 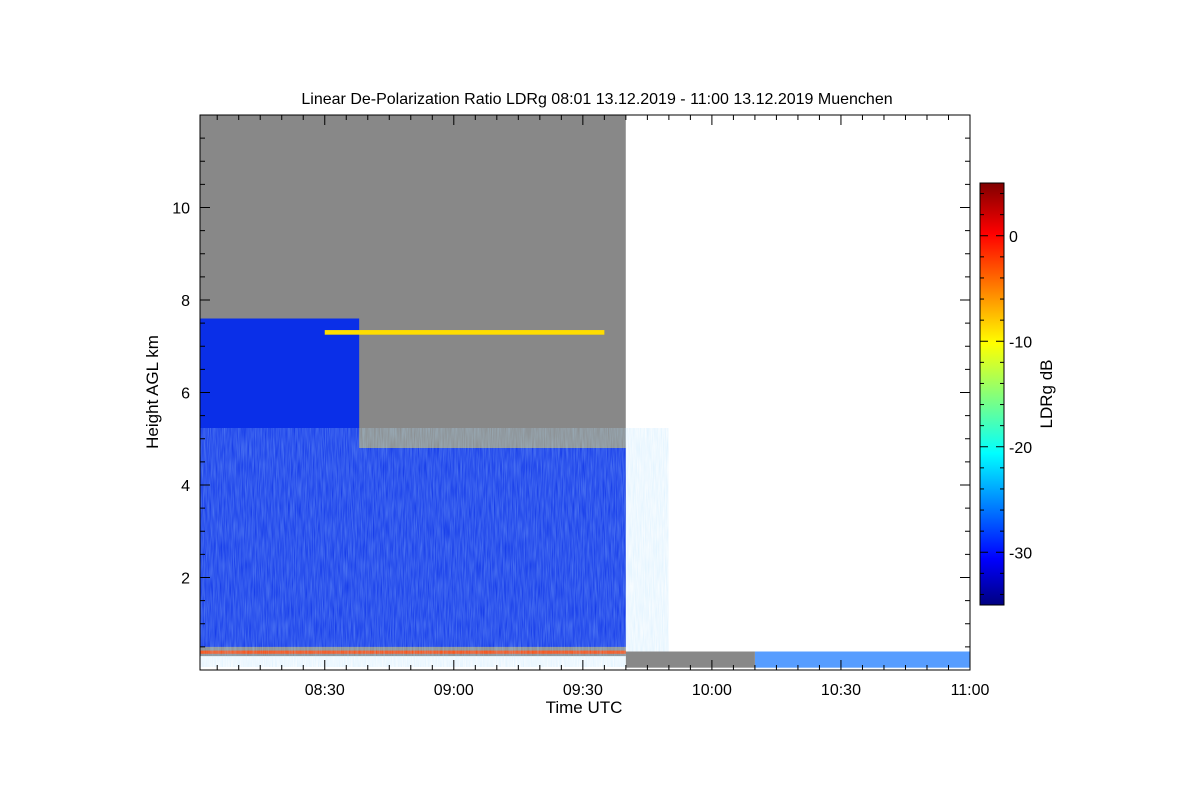 I want to click on y-tick-label: 6, so click(x=185, y=394).